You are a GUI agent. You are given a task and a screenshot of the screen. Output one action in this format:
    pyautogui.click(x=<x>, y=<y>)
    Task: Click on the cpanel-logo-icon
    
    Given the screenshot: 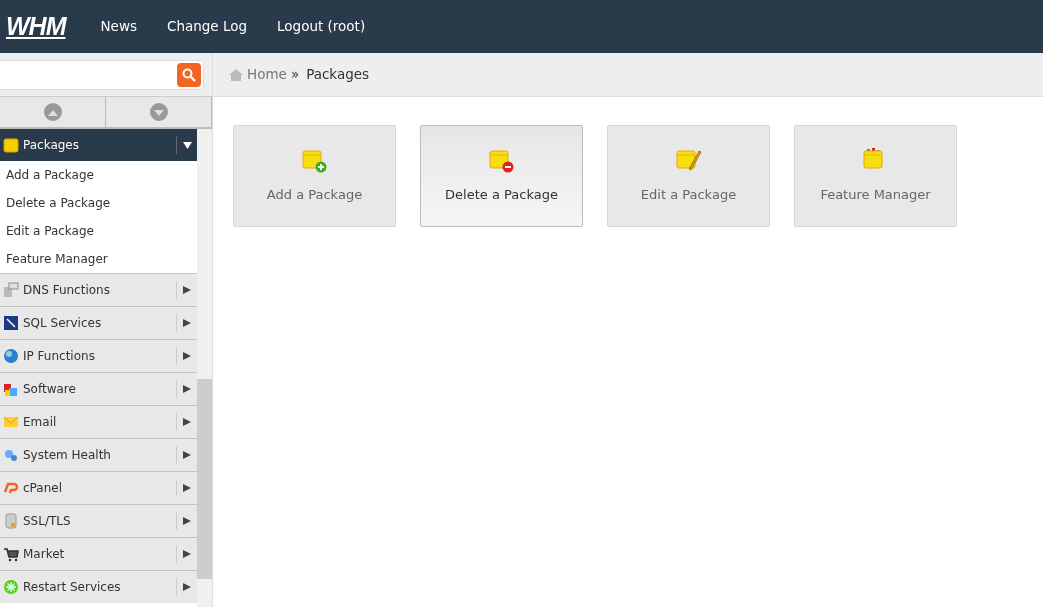 What is the action you would take?
    pyautogui.click(x=11, y=488)
    